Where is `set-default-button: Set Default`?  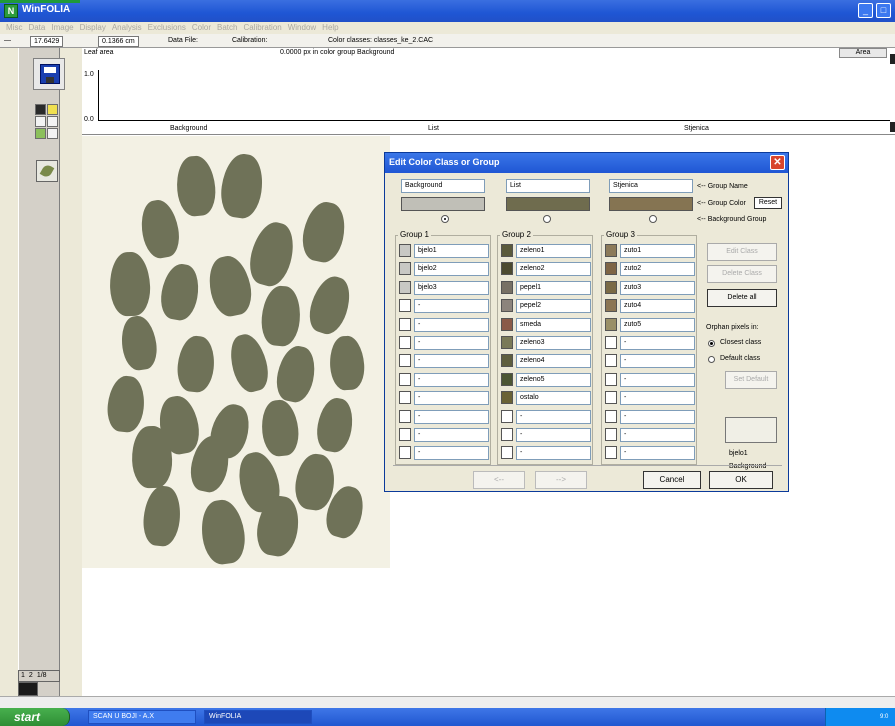
set-default-button: Set Default is located at coordinates (751, 380).